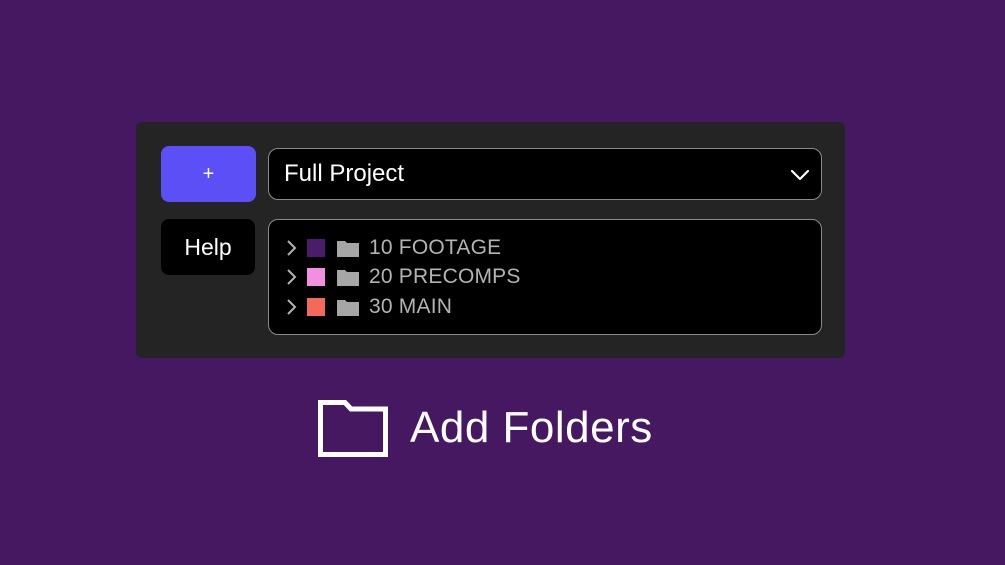 Image resolution: width=1005 pixels, height=565 pixels. What do you see at coordinates (545, 248) in the screenshot?
I see `tree-item-footage: 10 FOOTAGE` at bounding box center [545, 248].